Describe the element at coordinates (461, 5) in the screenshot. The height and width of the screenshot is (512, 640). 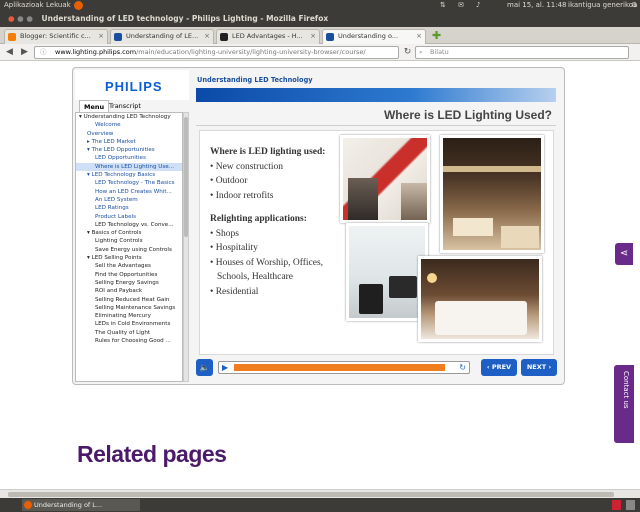
I see `mail-icon: ✉` at that location.